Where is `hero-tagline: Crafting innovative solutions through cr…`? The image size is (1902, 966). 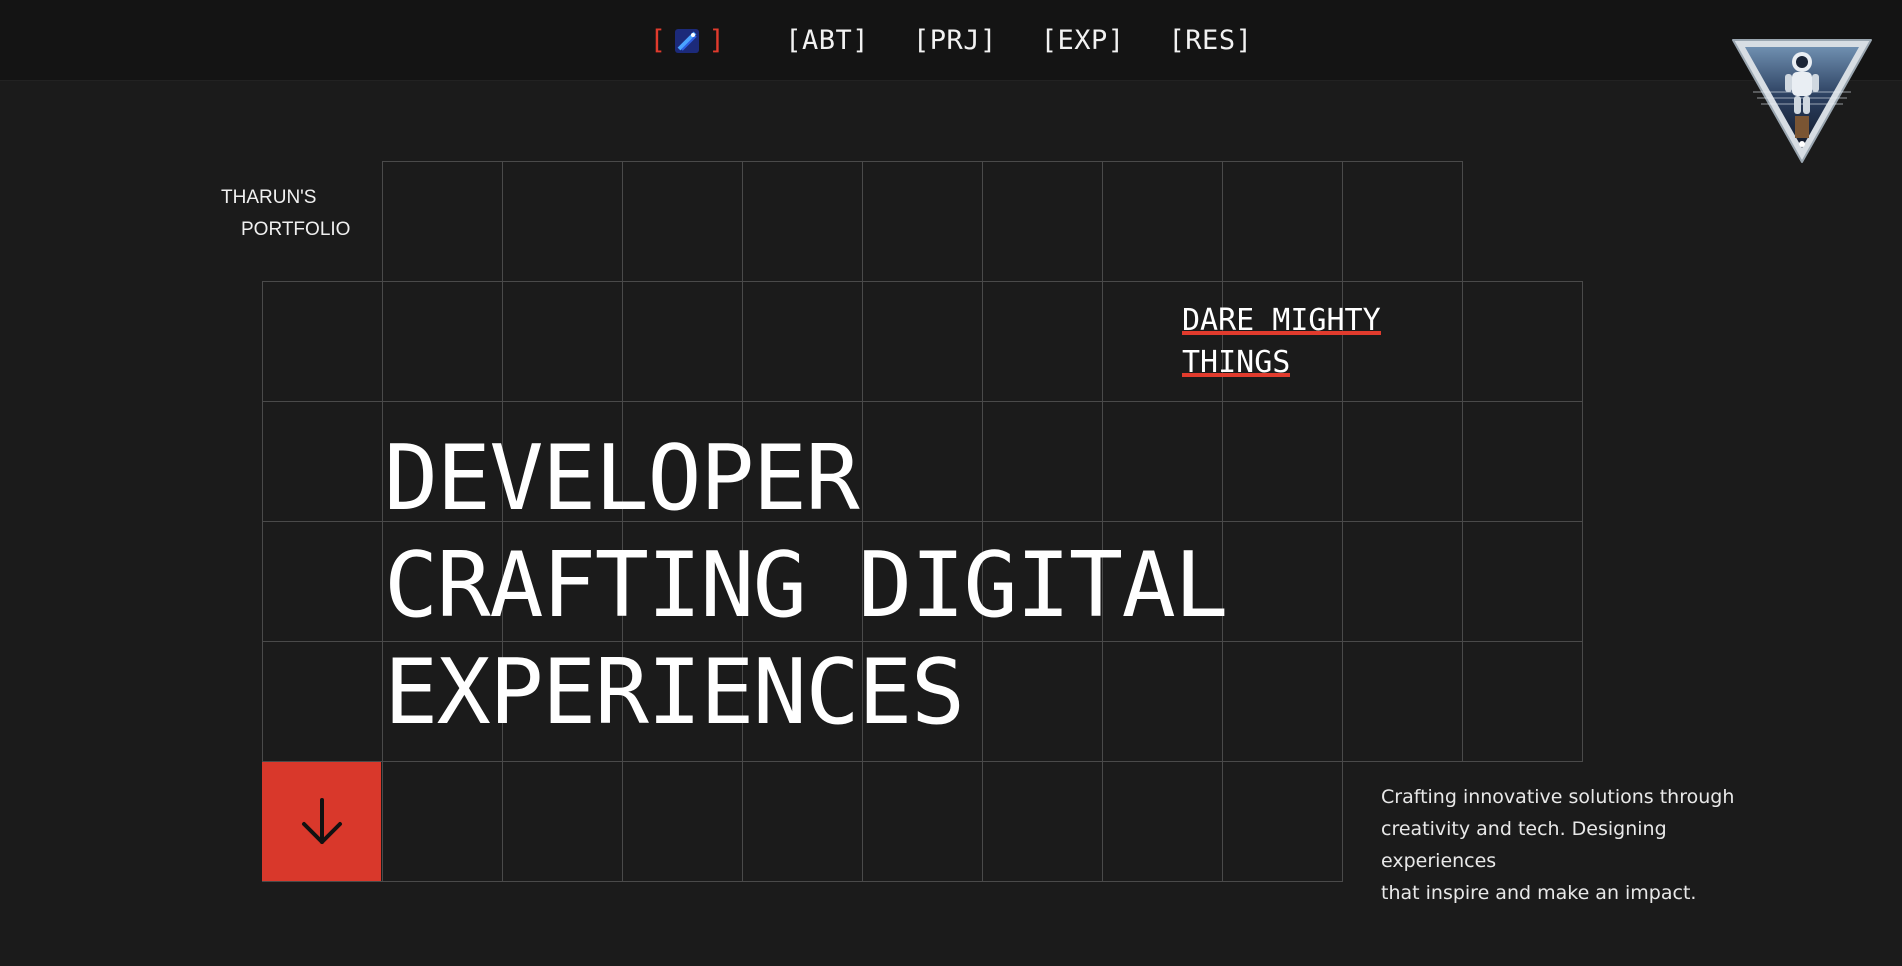 hero-tagline: Crafting innovative solutions through cr… is located at coordinates (1581, 845).